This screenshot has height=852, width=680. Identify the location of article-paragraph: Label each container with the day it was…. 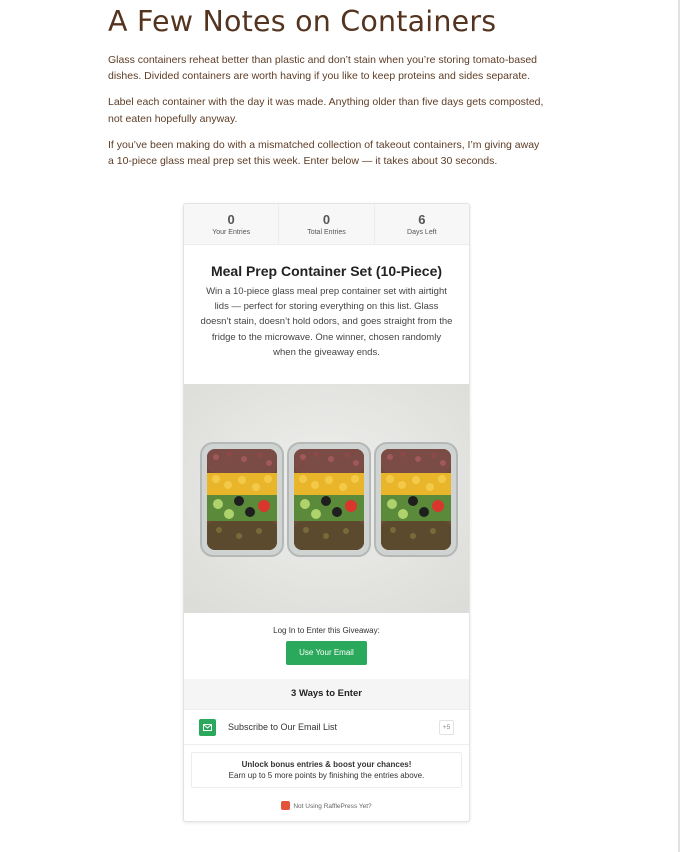
(326, 110).